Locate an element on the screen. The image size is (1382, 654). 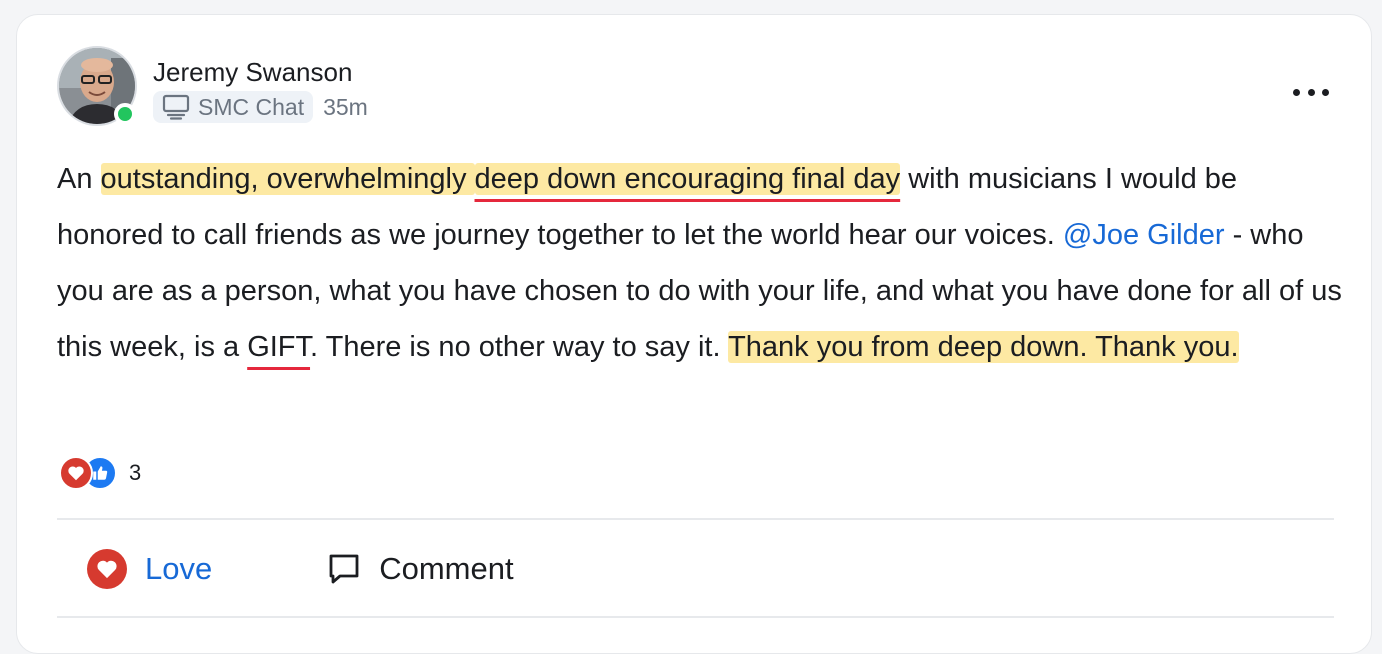
highlighted-underlined-text: deep down encouraging final day is located at coordinates (687, 179).